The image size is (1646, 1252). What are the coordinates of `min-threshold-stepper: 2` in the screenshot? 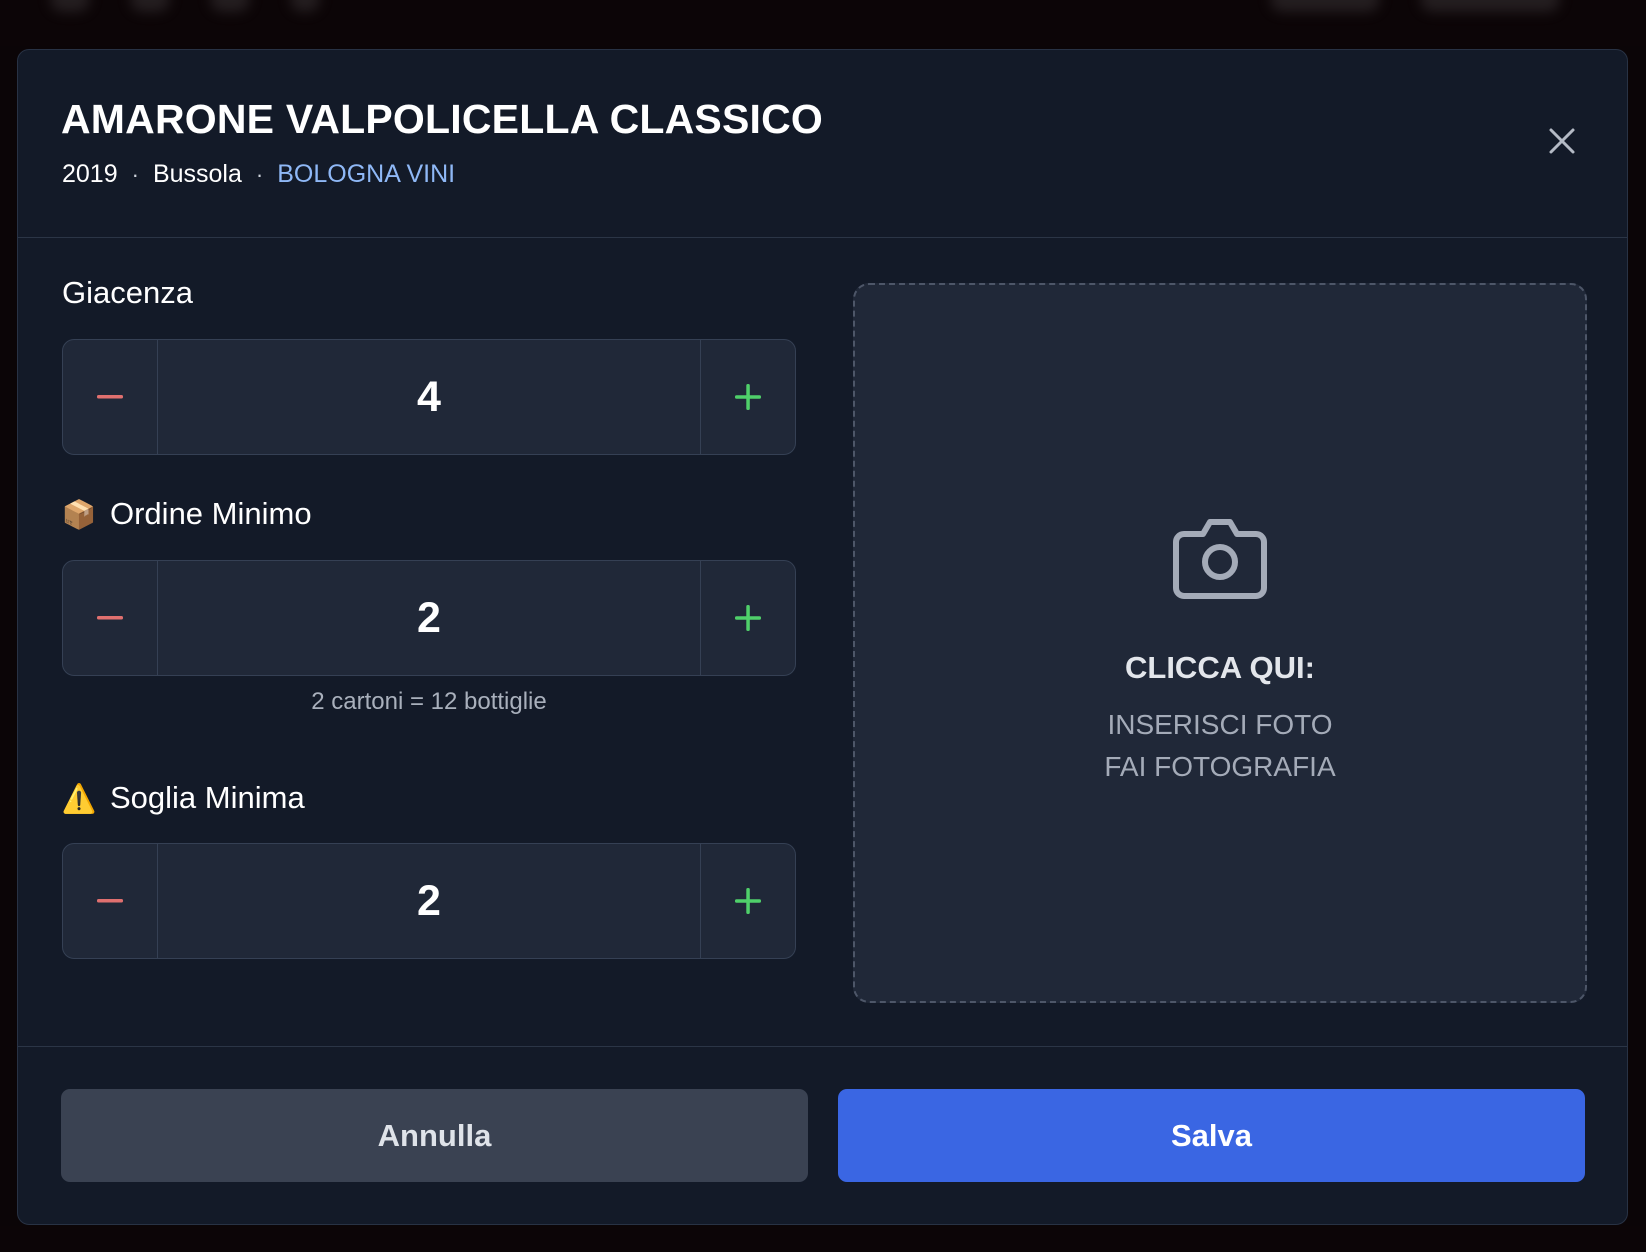 It's located at (429, 901).